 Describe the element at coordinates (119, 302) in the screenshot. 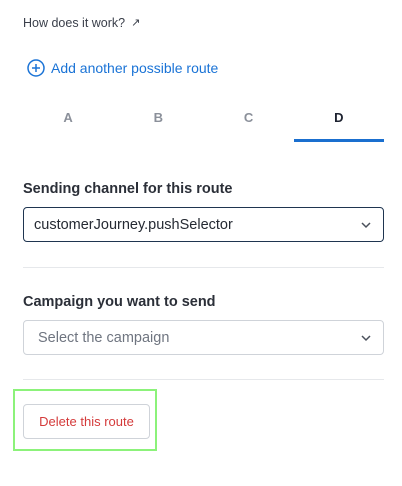

I see `campaign-label: Campaign you want to send` at that location.